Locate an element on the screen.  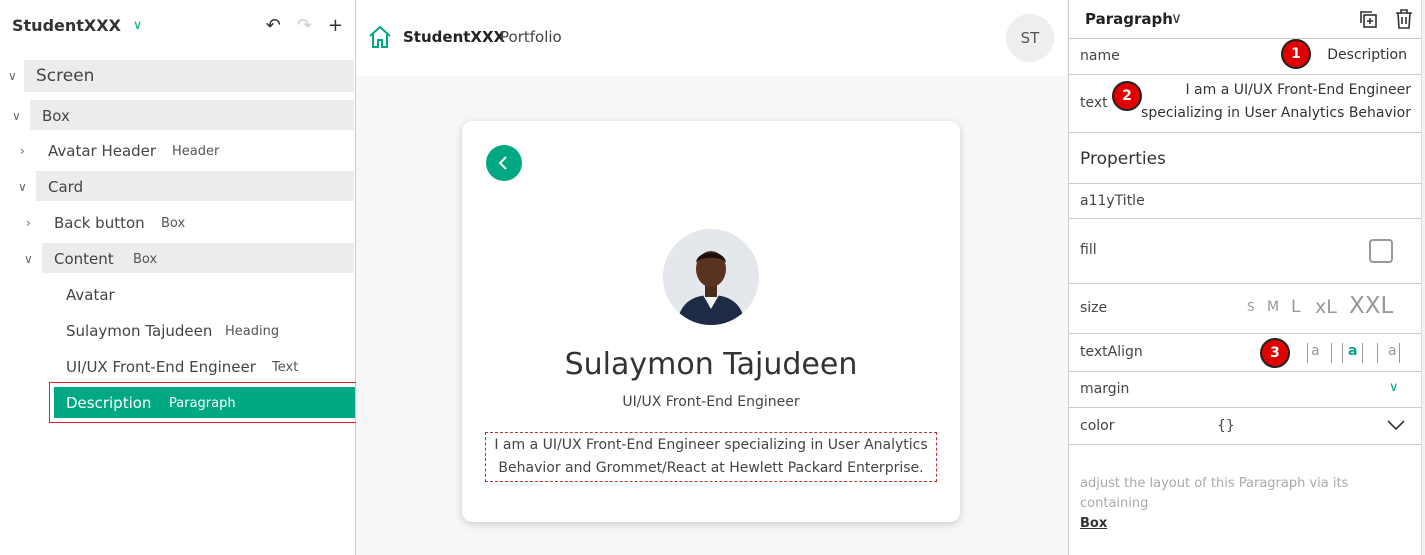
text-align-left: a is located at coordinates (1315, 351).